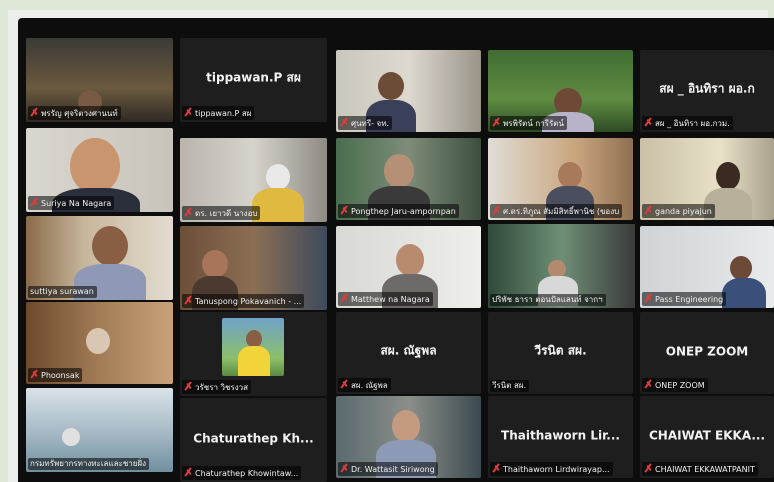 The image size is (774, 482). What do you see at coordinates (707, 179) in the screenshot?
I see `participant-tile: ganda piyajun` at bounding box center [707, 179].